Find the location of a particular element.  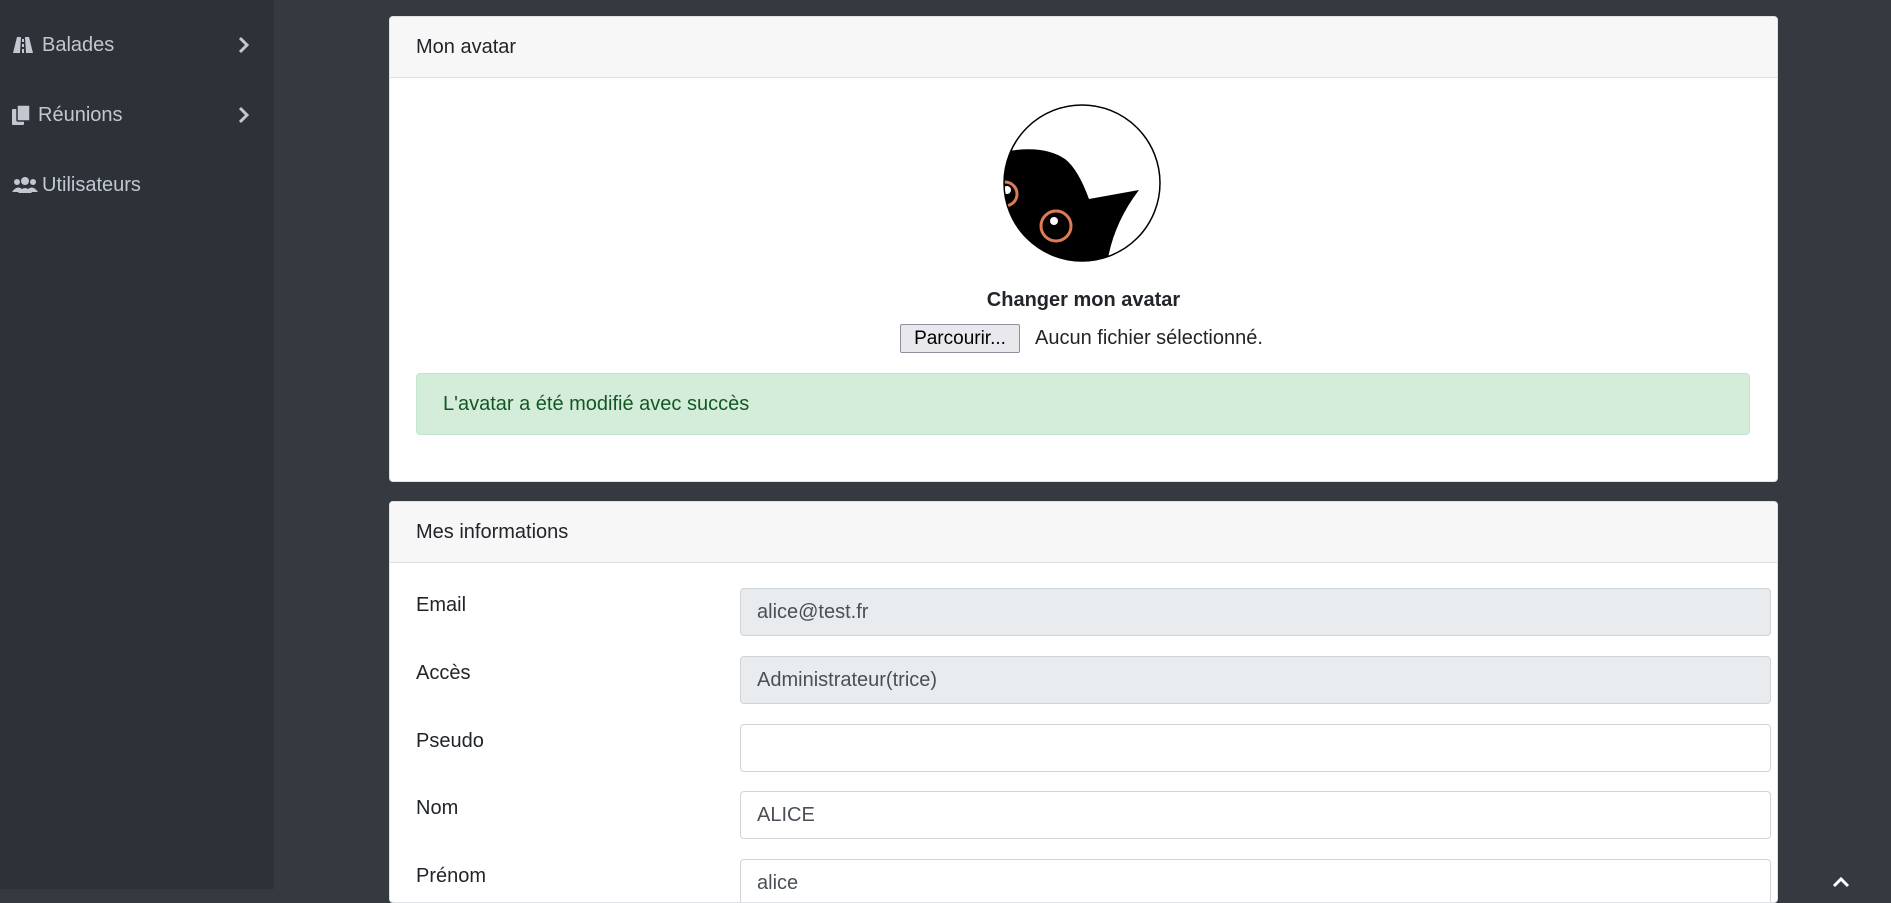

access-label: Accès is located at coordinates (443, 673).